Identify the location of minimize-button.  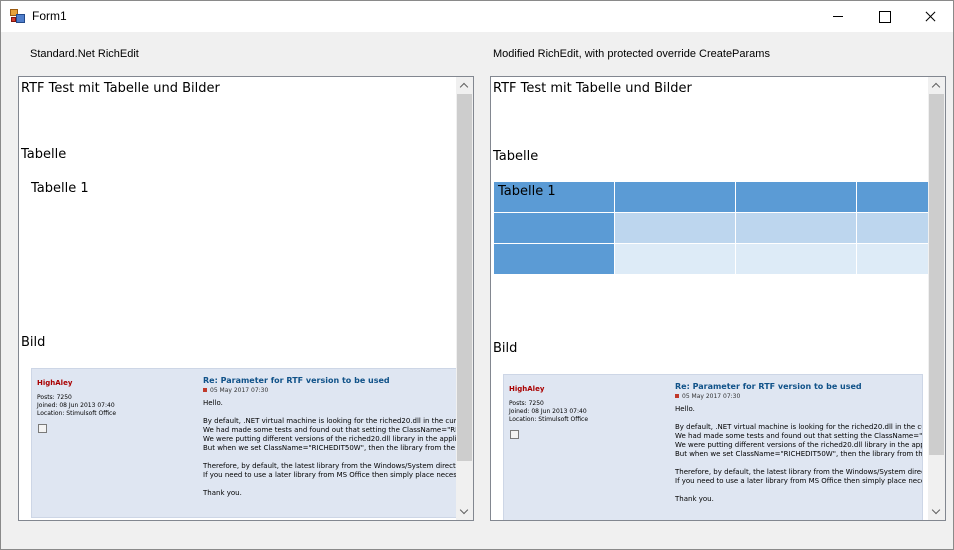
(838, 16).